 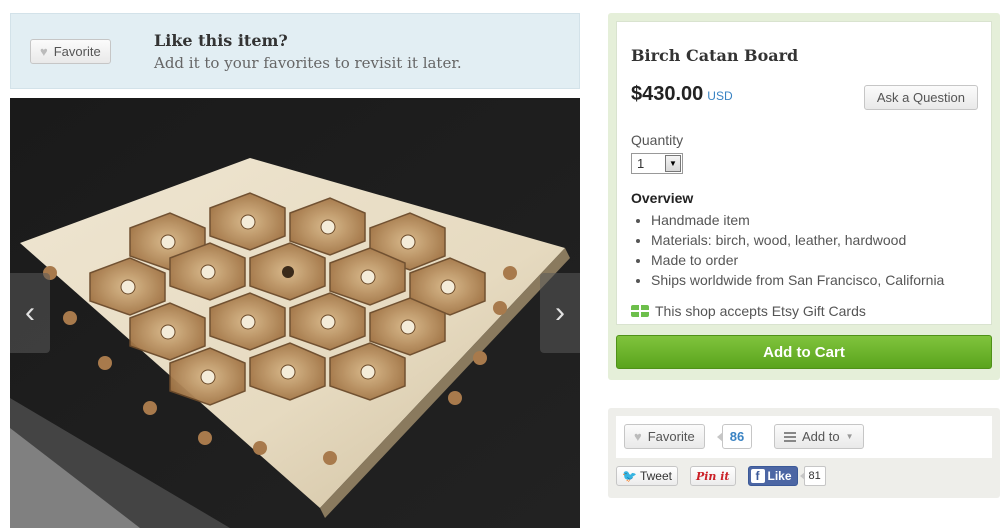 I want to click on price-value: $430.00, so click(x=667, y=94).